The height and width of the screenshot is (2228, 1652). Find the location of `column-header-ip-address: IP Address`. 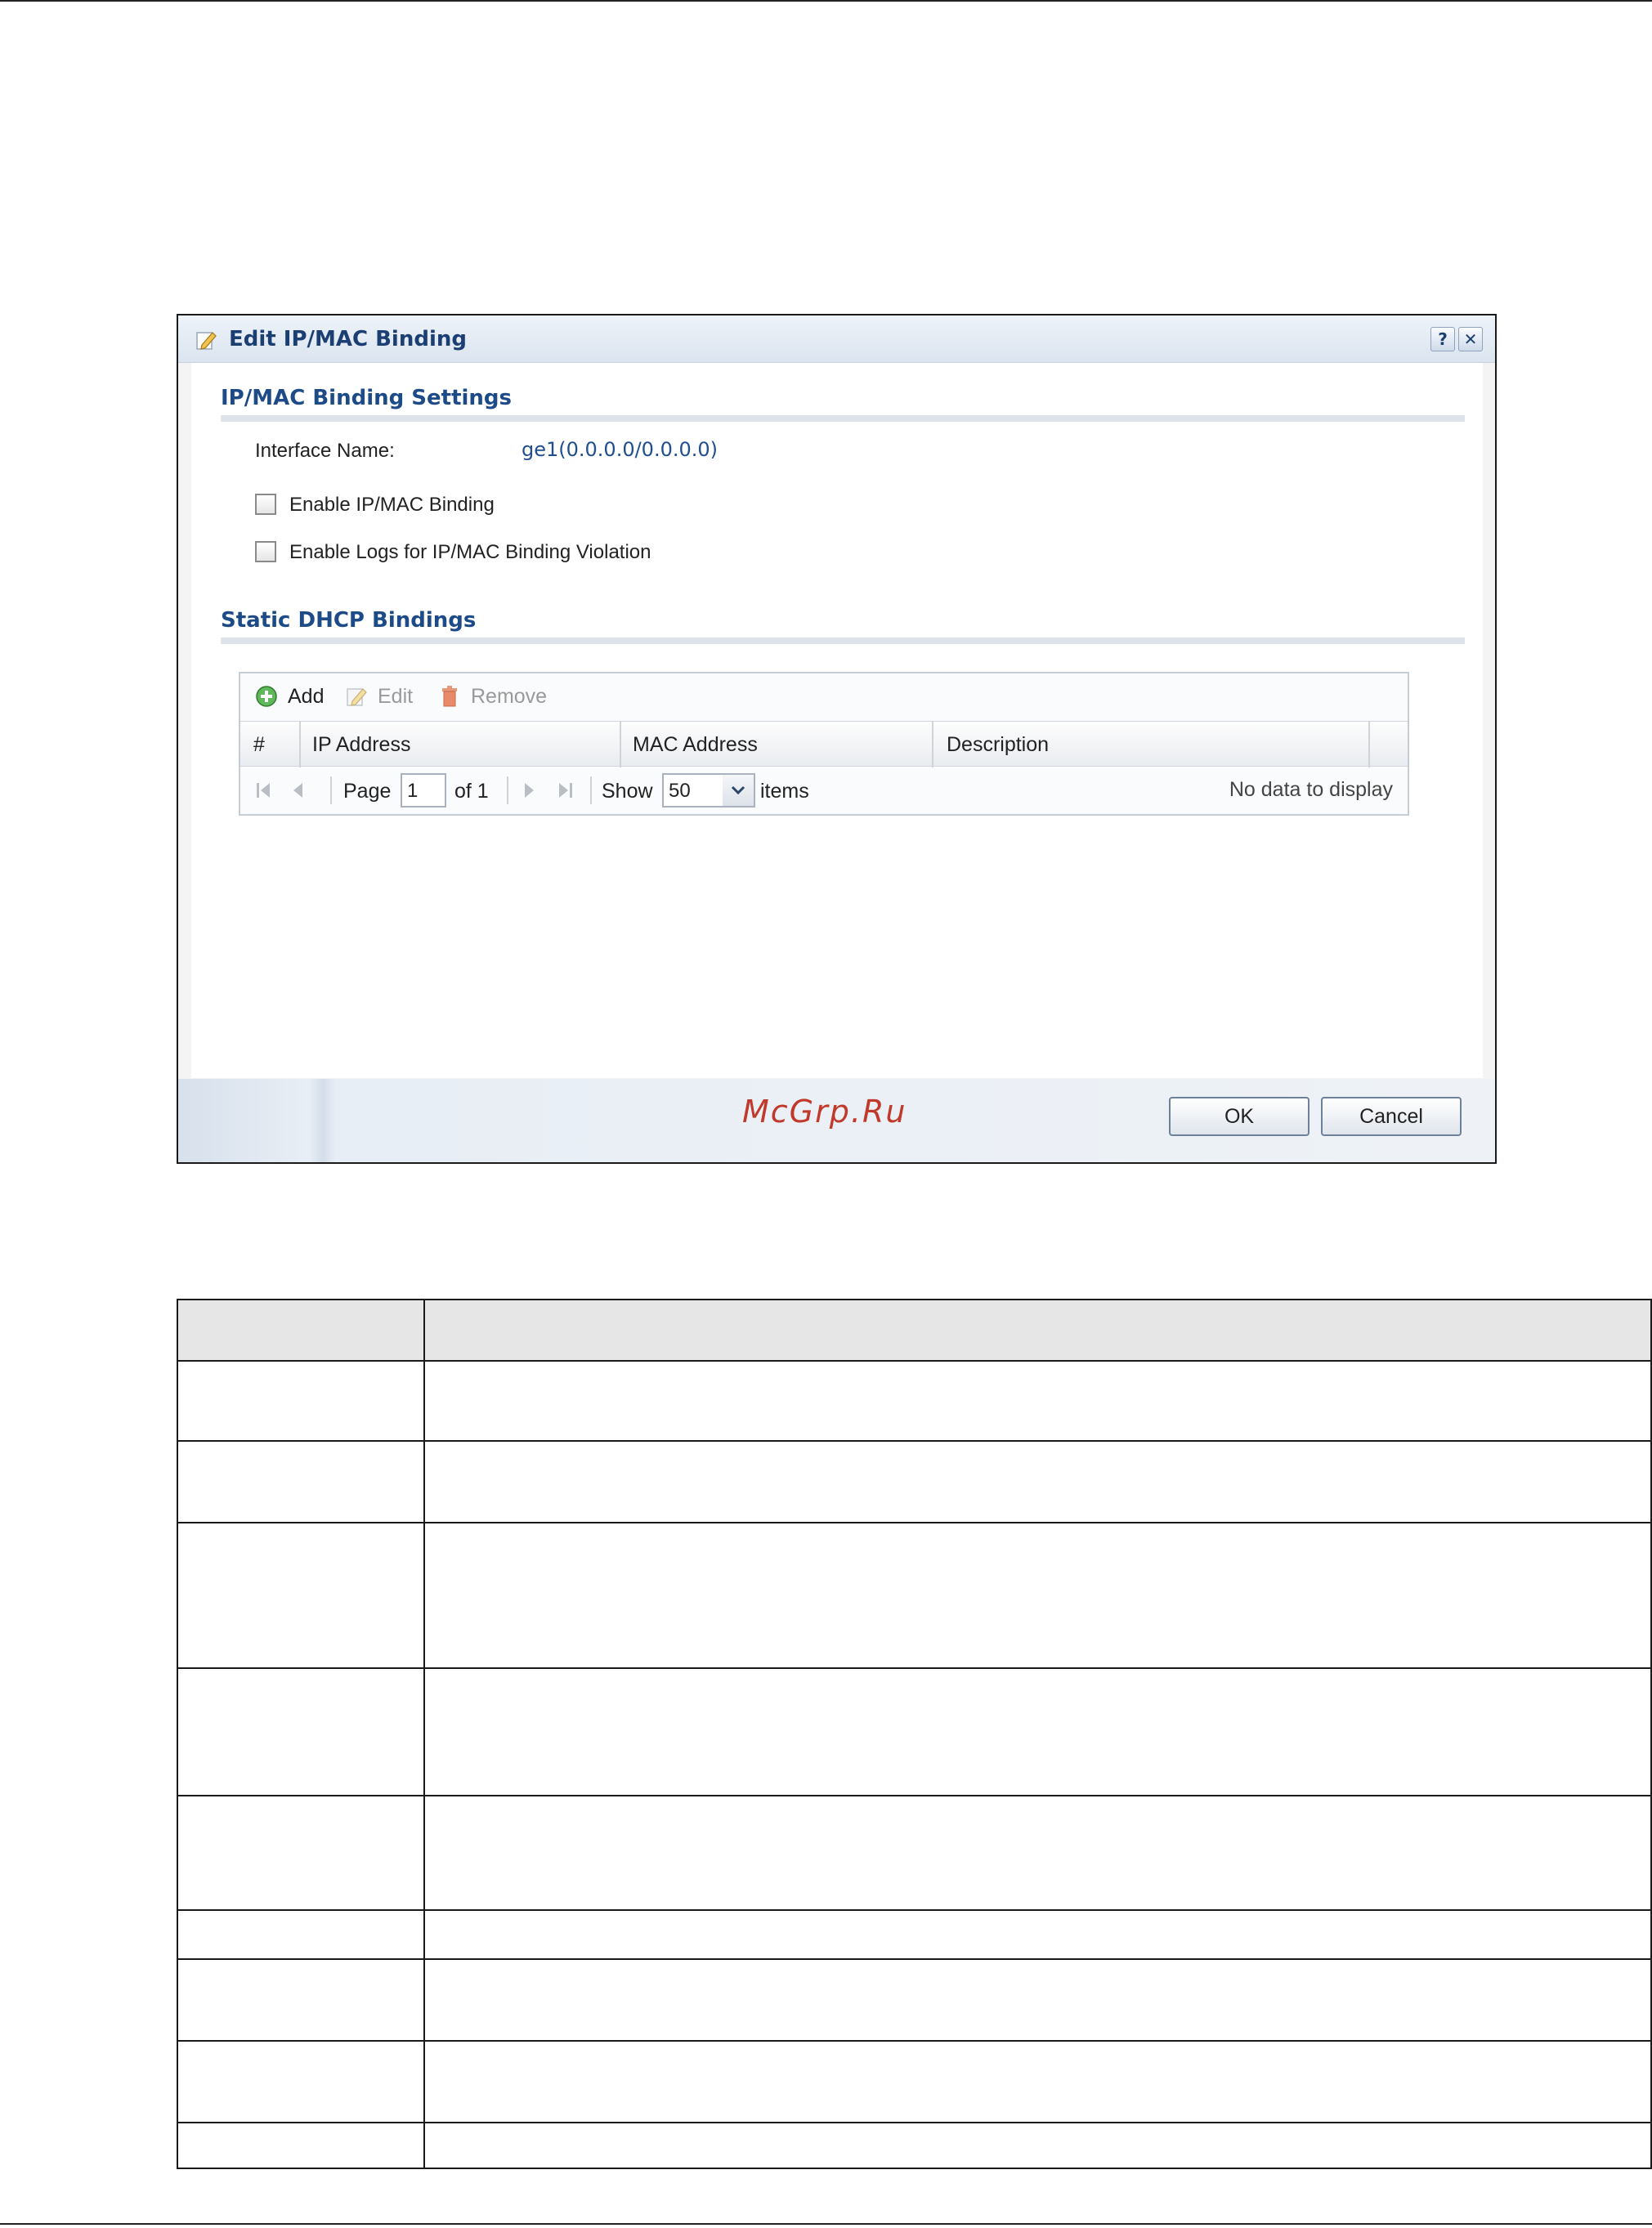

column-header-ip-address: IP Address is located at coordinates (361, 745).